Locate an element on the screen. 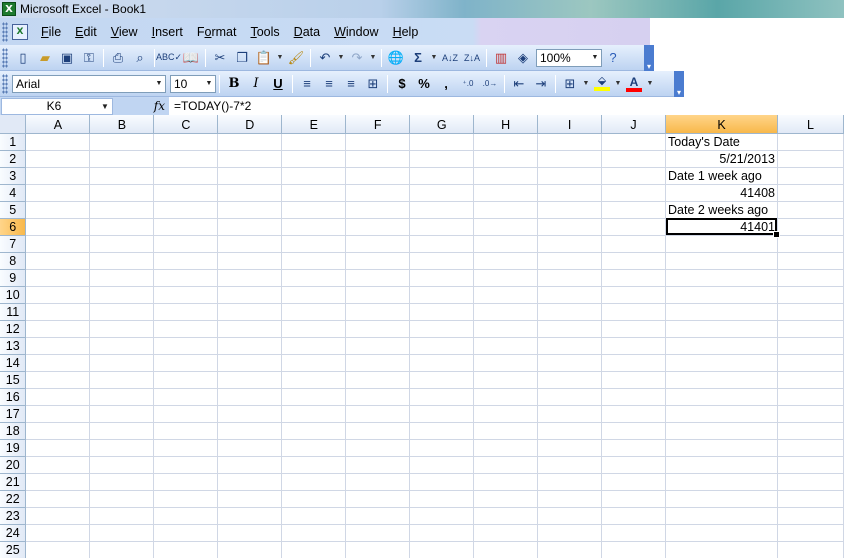  save-icon: ▣ is located at coordinates (67, 58).